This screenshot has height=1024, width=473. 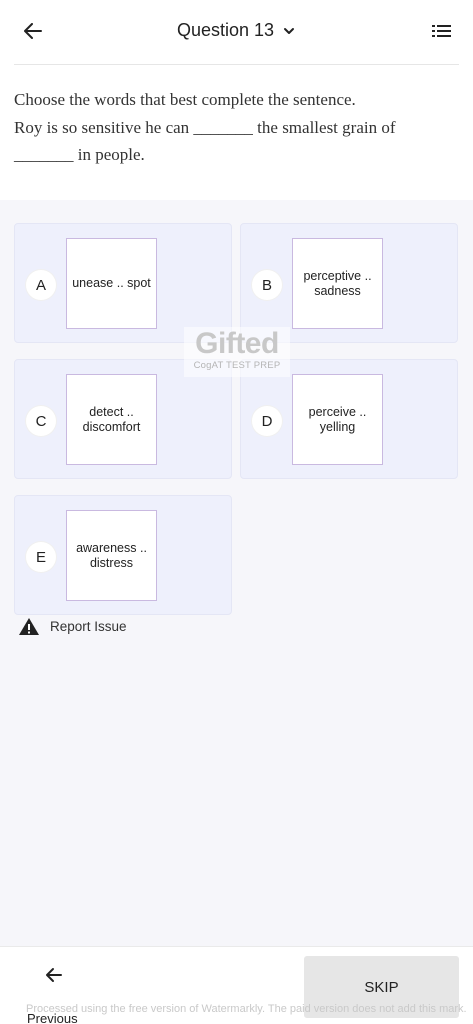 What do you see at coordinates (29, 626) in the screenshot?
I see `warning-icon` at bounding box center [29, 626].